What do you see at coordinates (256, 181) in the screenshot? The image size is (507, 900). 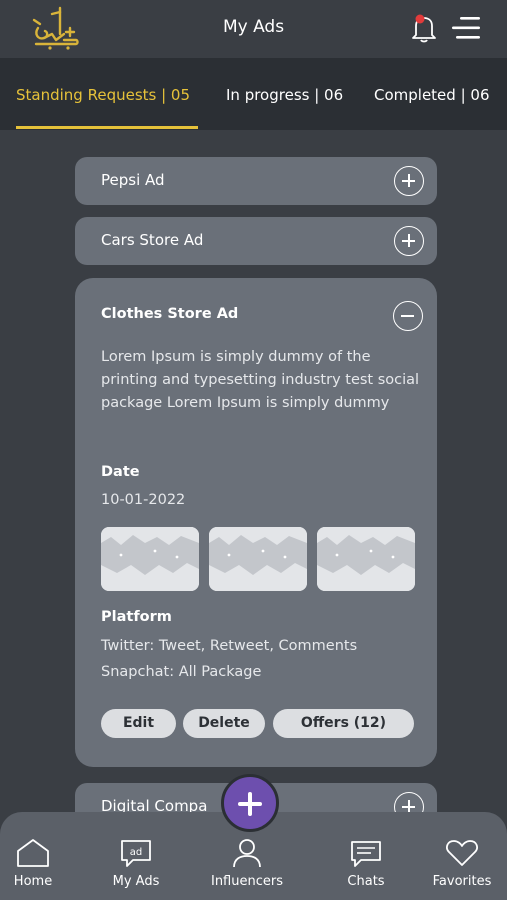 I see `ad-card-pepsi: Pepsi Ad` at bounding box center [256, 181].